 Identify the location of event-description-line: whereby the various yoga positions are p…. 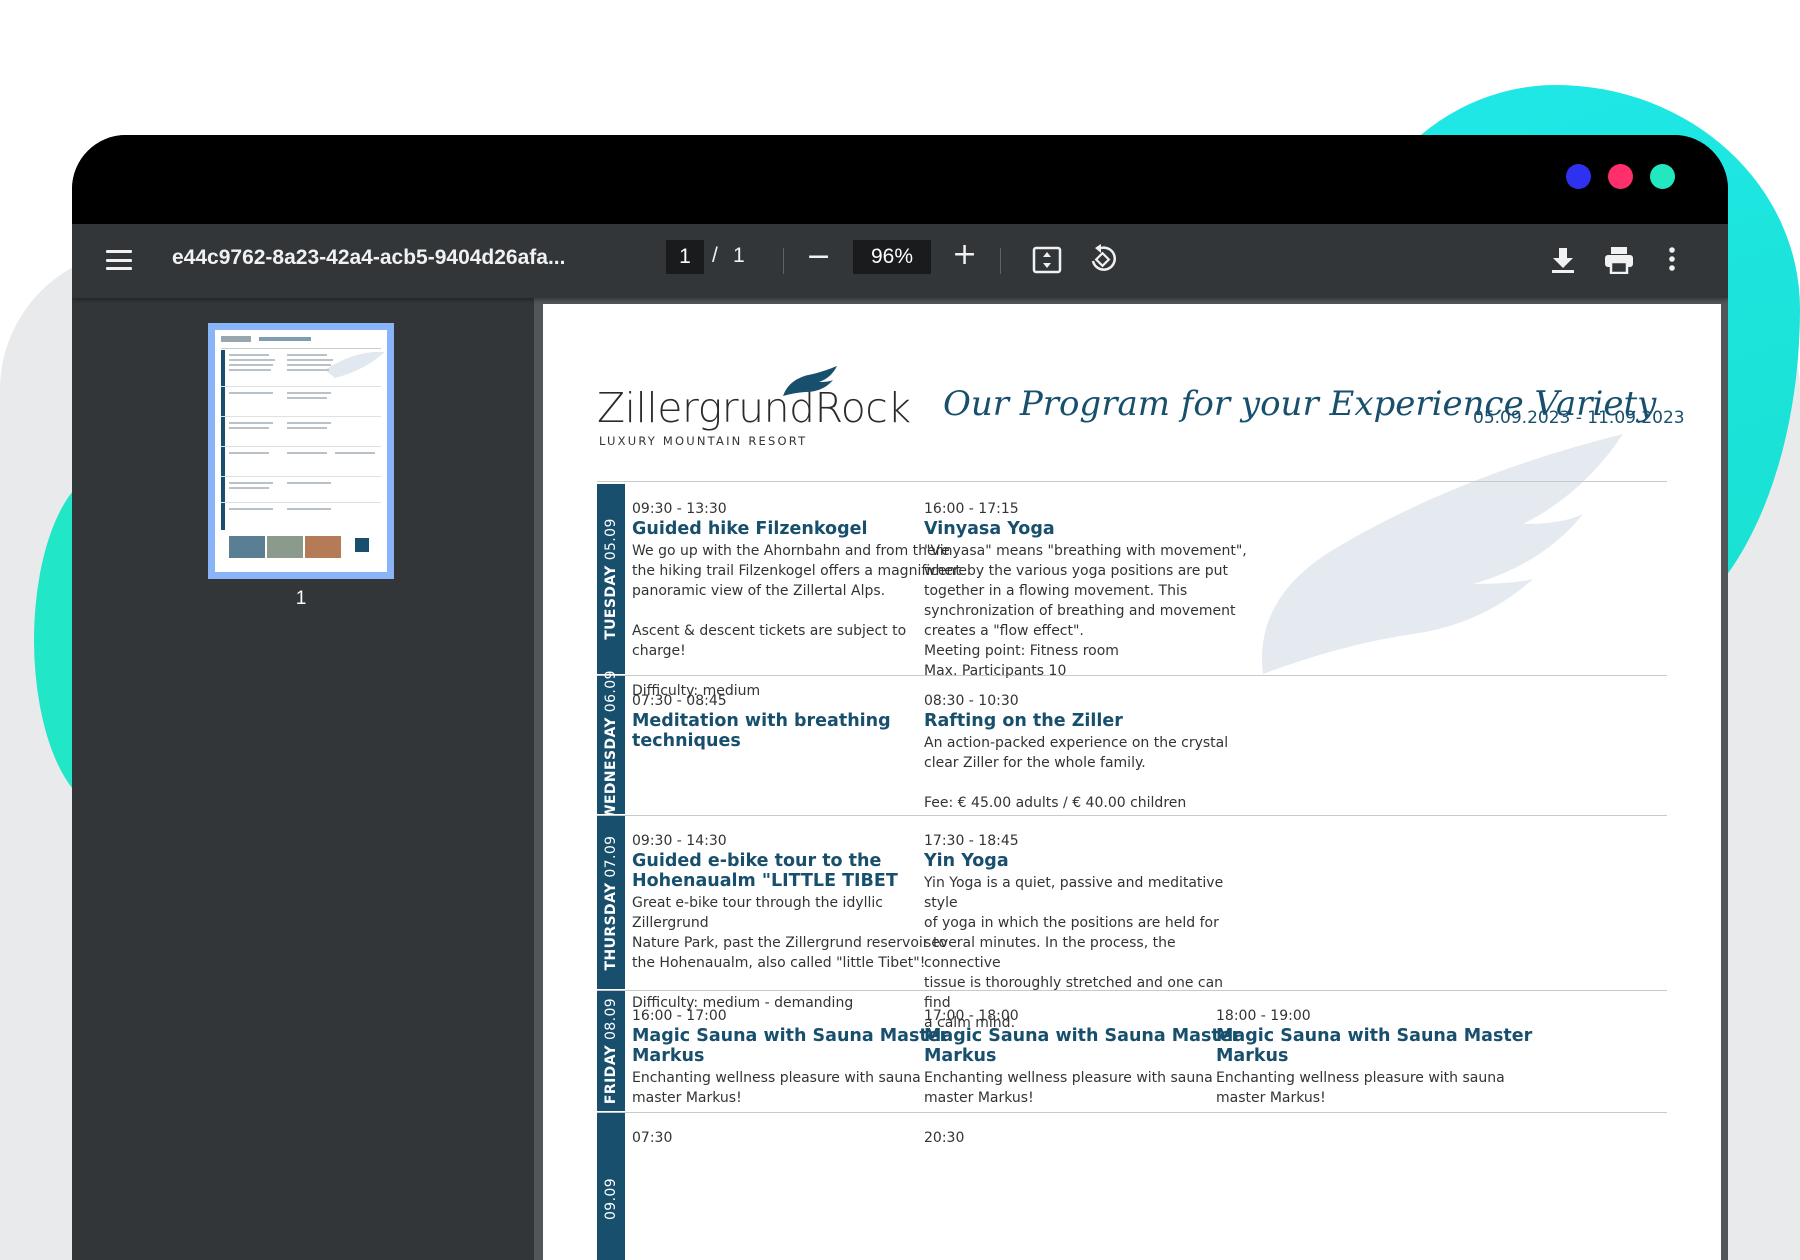
(1076, 571).